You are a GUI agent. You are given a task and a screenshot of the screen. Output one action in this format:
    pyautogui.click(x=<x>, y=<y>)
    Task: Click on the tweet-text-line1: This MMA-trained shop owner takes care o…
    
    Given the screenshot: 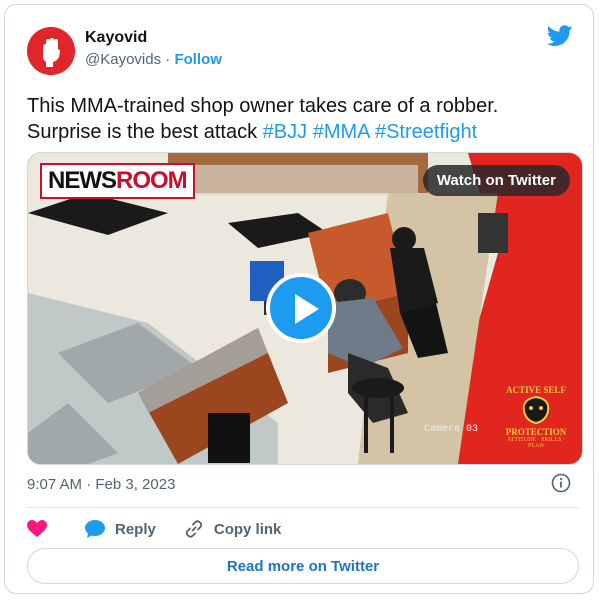 What is the action you would take?
    pyautogui.click(x=263, y=106)
    